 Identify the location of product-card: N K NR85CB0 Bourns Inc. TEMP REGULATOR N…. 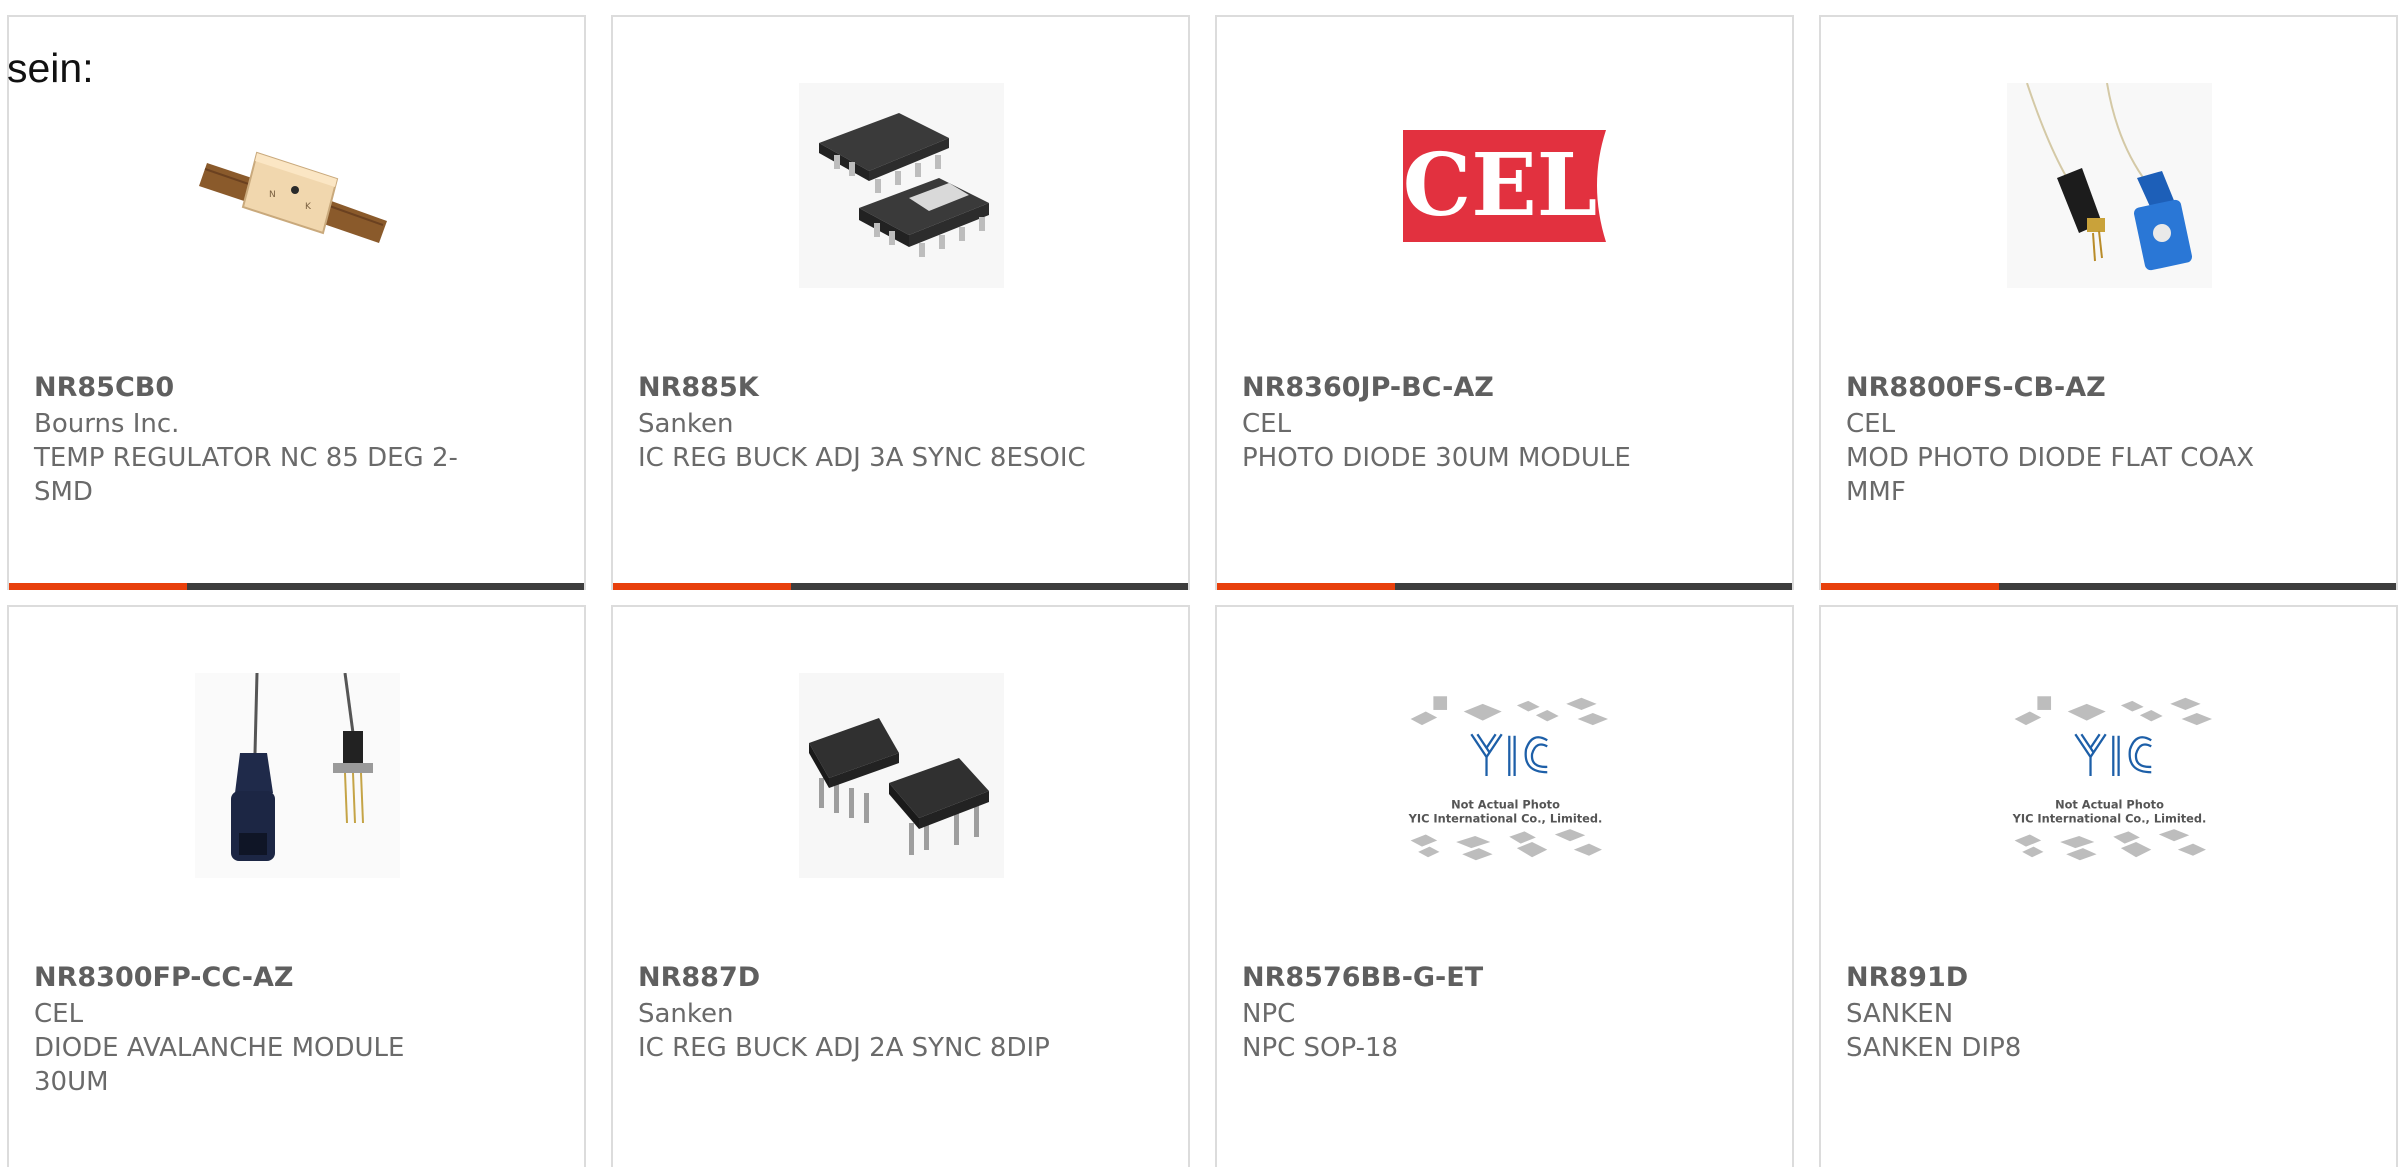
(296, 302).